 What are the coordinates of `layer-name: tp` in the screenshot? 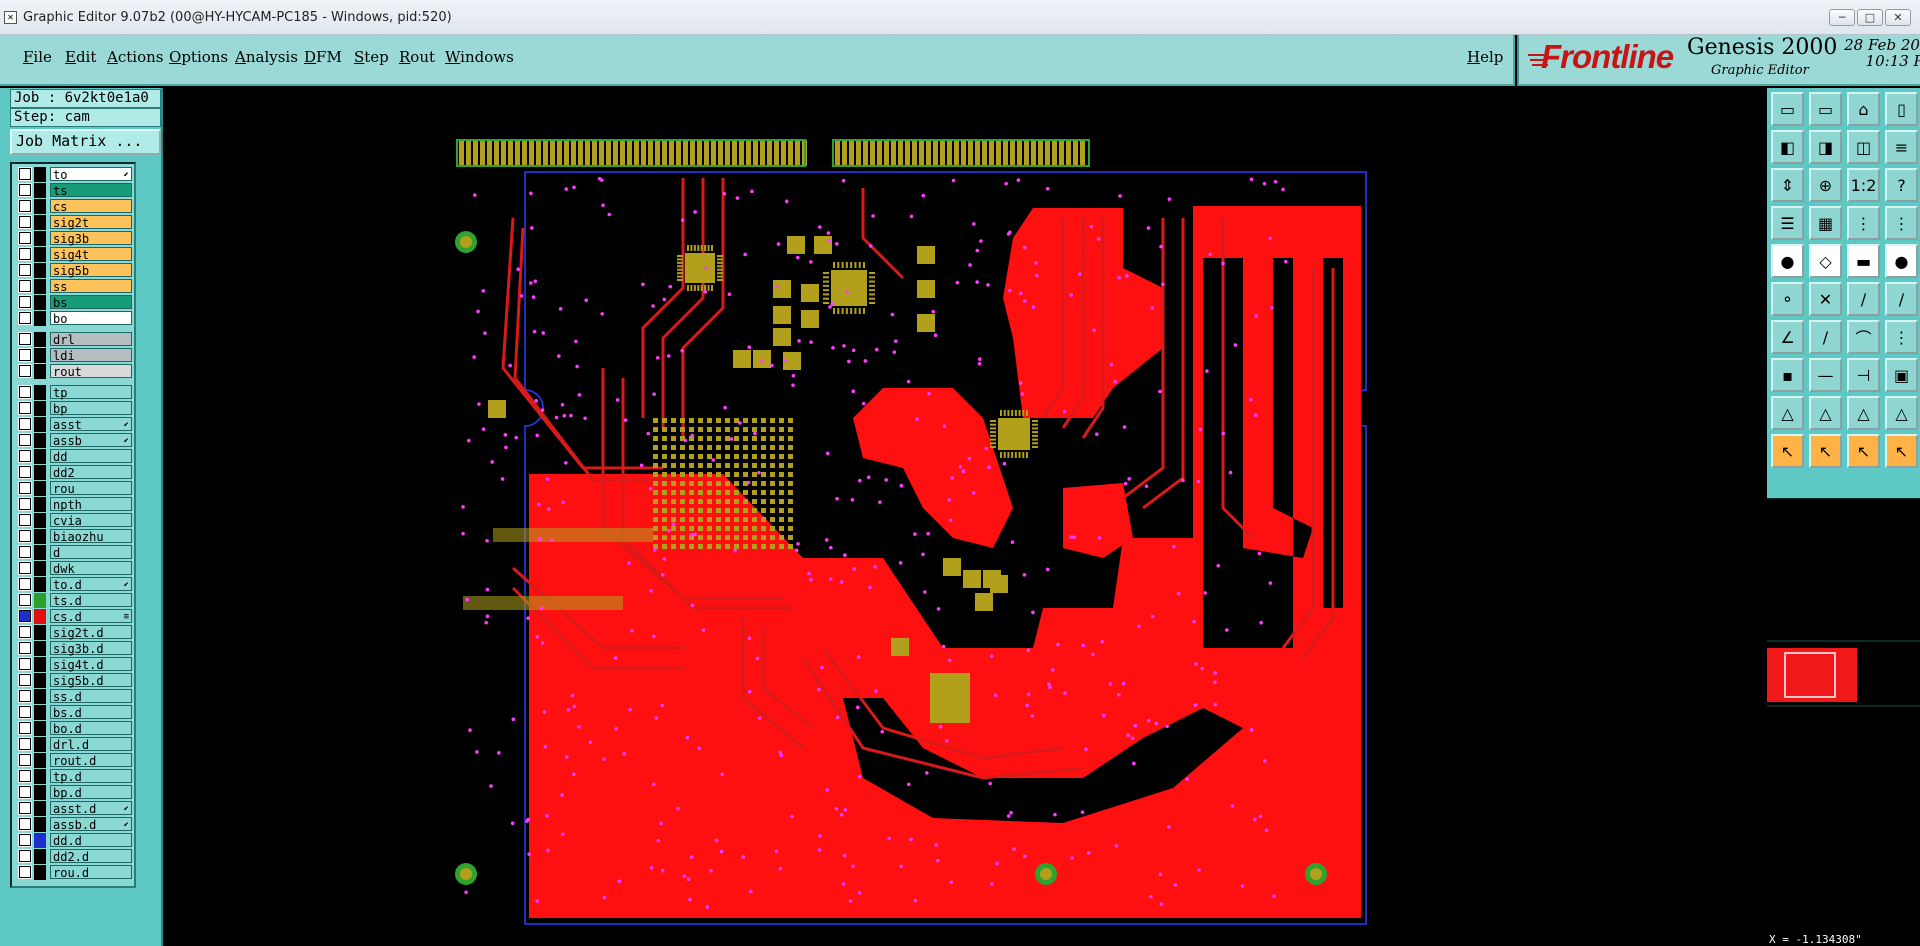 It's located at (91, 392).